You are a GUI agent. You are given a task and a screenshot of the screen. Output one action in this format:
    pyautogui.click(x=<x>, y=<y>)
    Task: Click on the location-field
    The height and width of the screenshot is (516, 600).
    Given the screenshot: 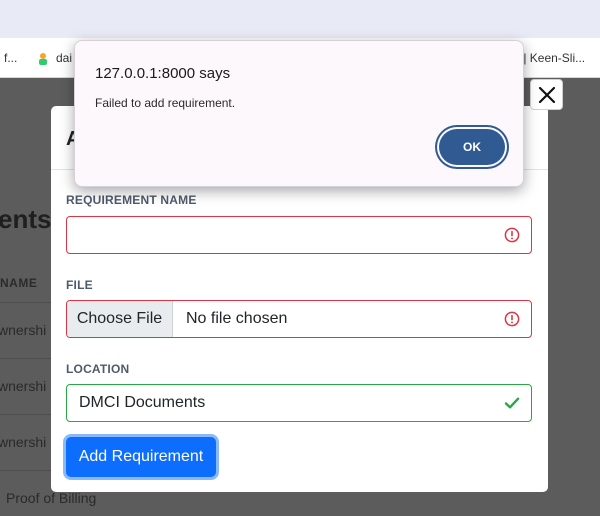 What is the action you would take?
    pyautogui.click(x=299, y=403)
    